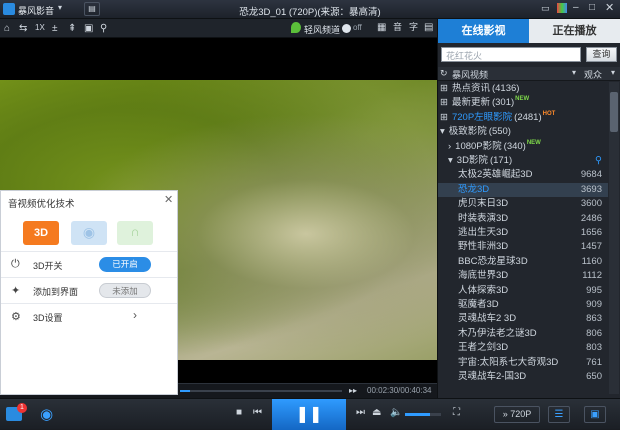 This screenshot has width=620, height=430. What do you see at coordinates (428, 28) in the screenshot?
I see `more-icon: ▤` at bounding box center [428, 28].